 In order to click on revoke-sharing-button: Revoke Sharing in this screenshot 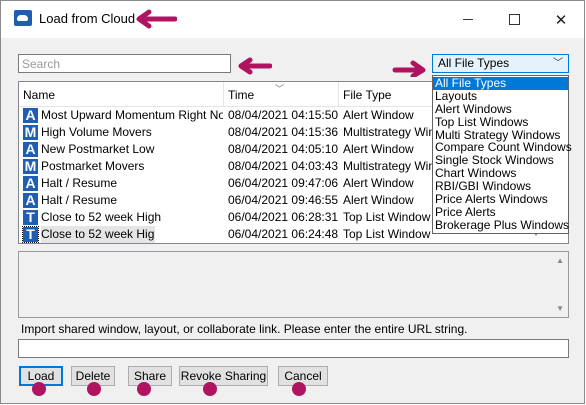, I will do `click(223, 376)`.